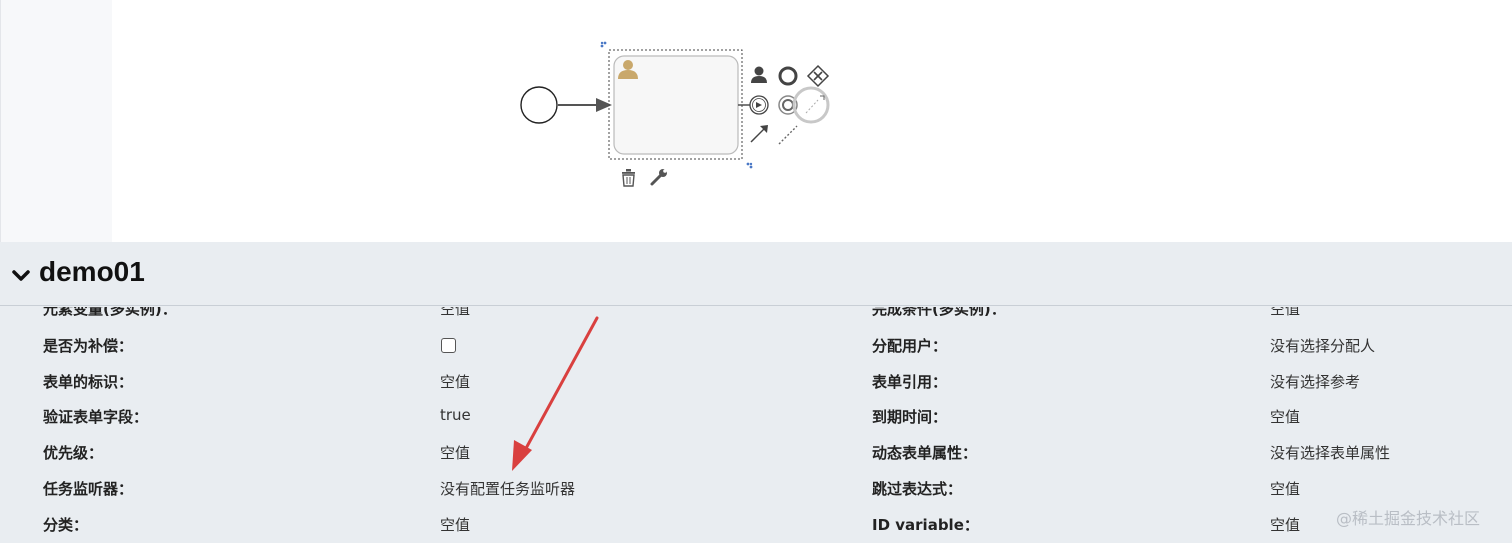 The image size is (1512, 543). I want to click on event-preview, so click(811, 105).